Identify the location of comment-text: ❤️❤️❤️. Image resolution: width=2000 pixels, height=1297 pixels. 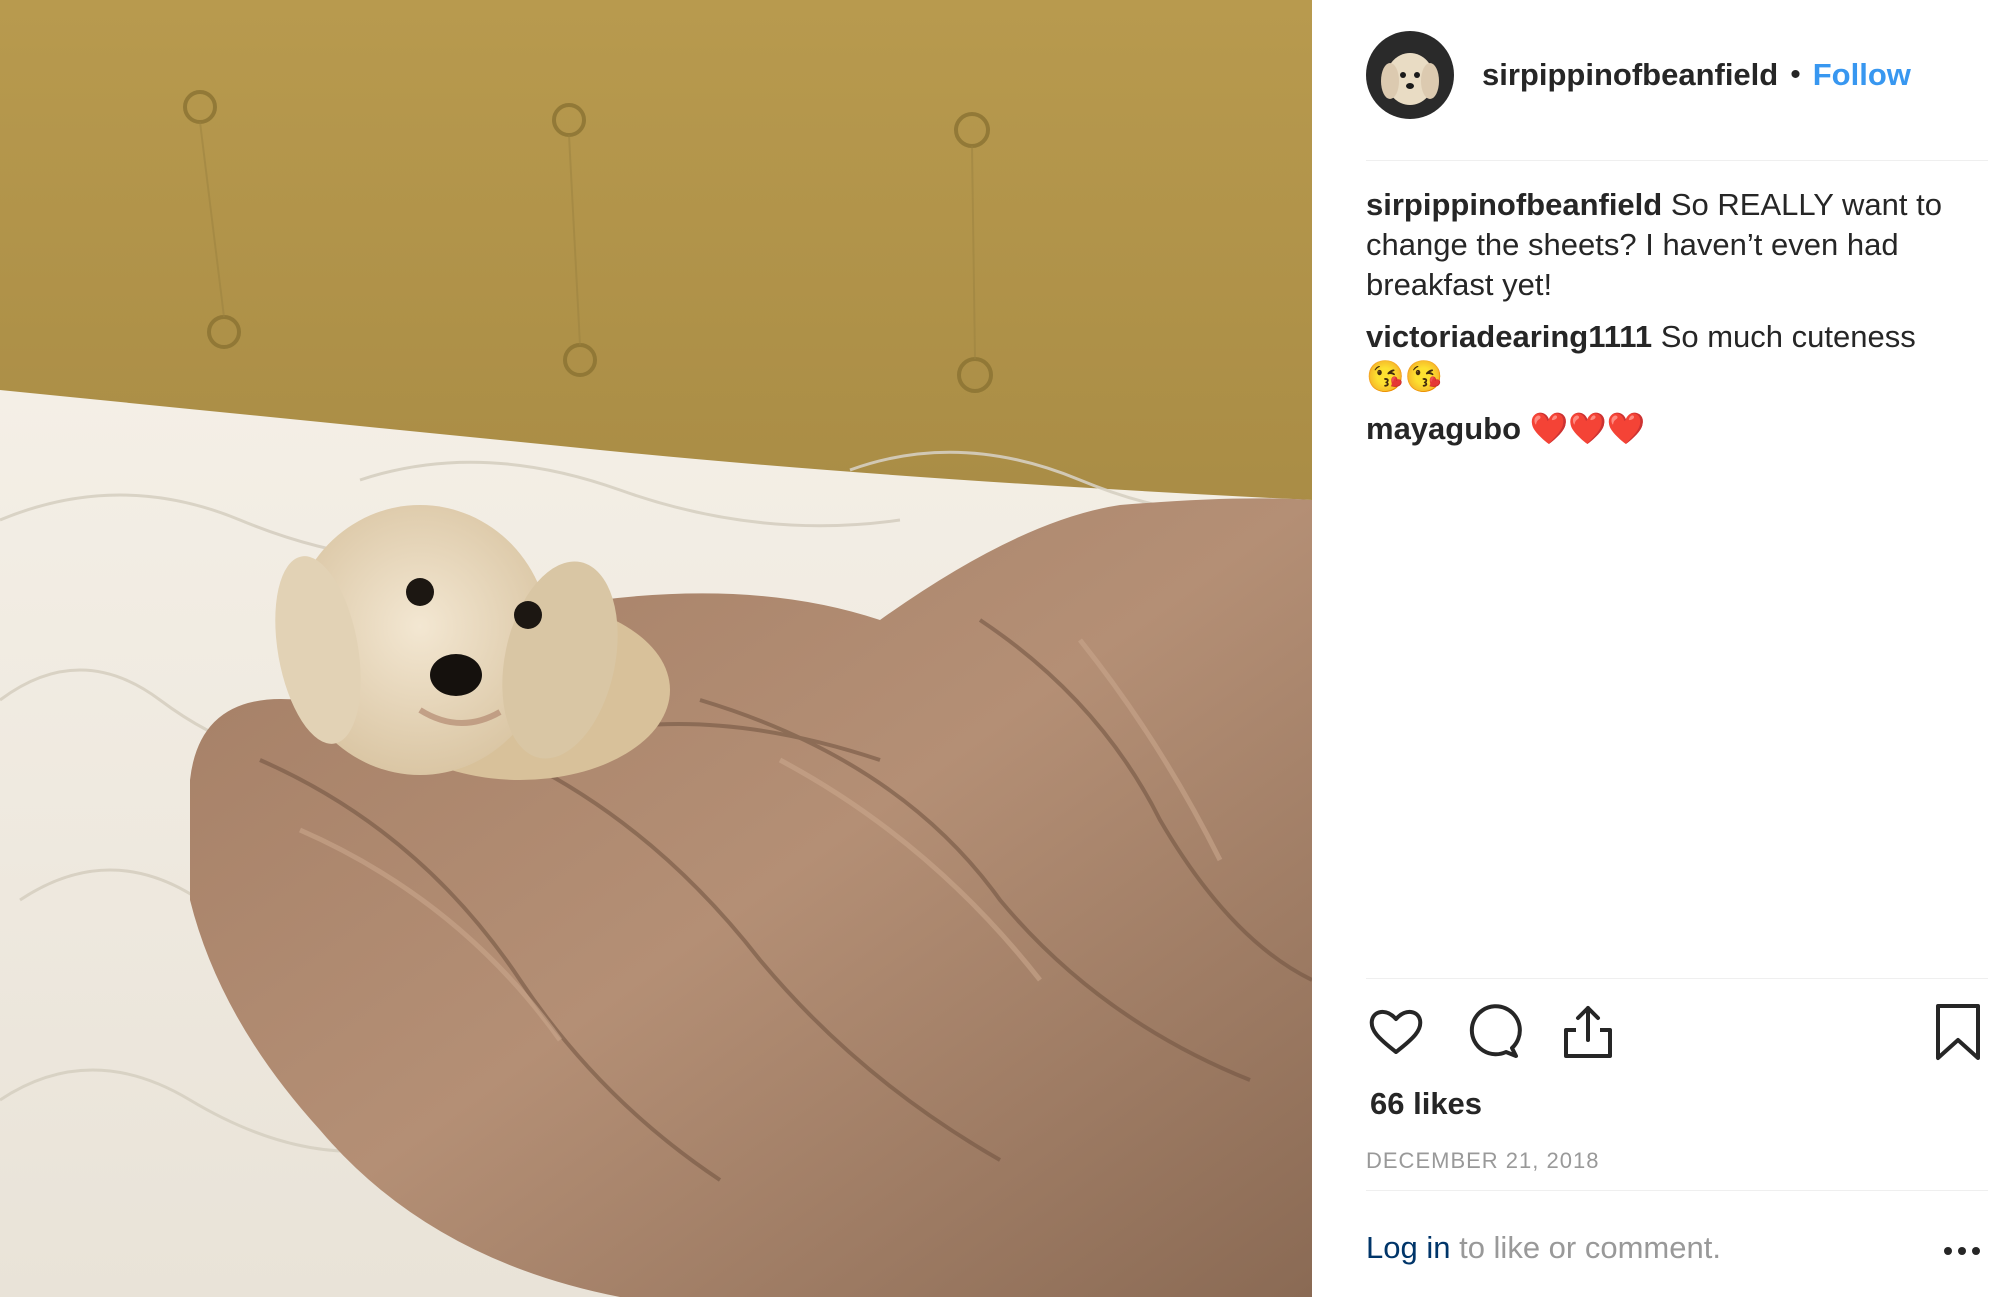
(1587, 428).